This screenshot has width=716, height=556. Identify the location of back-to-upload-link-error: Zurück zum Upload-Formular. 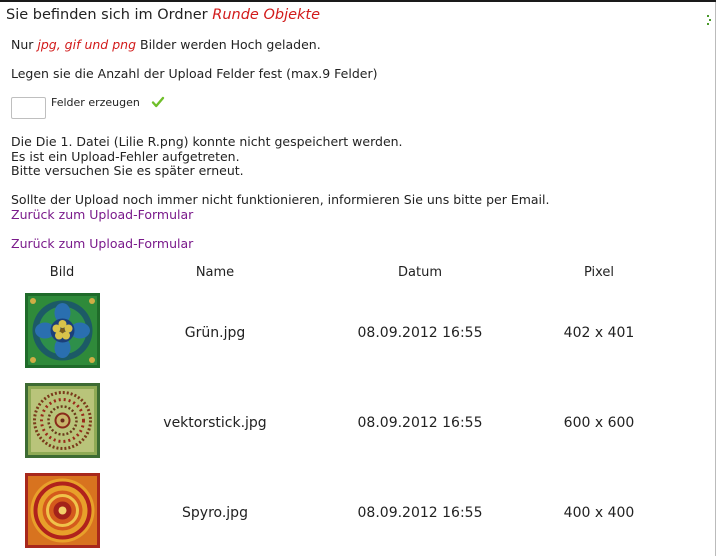
(102, 214).